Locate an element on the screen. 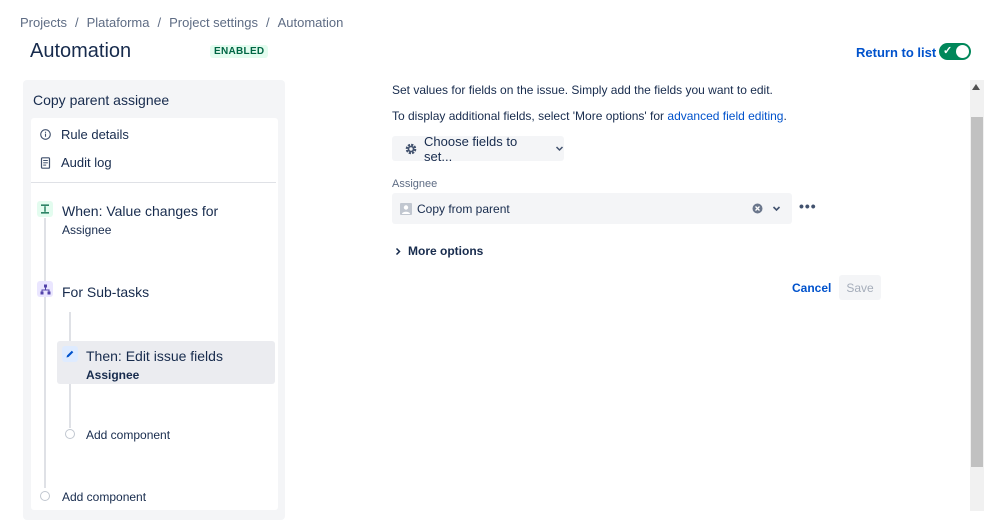 Image resolution: width=998 pixels, height=520 pixels. chevron-right-icon is located at coordinates (398, 251).